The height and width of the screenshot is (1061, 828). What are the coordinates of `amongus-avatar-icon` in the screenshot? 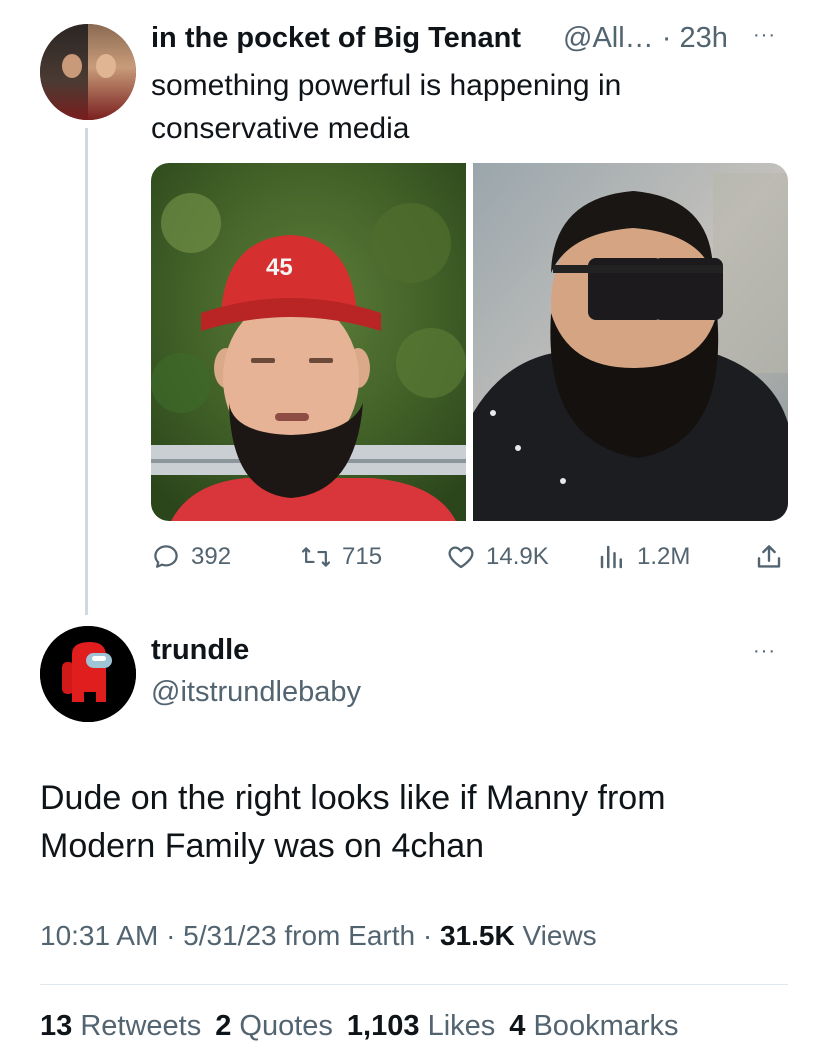 It's located at (88, 674).